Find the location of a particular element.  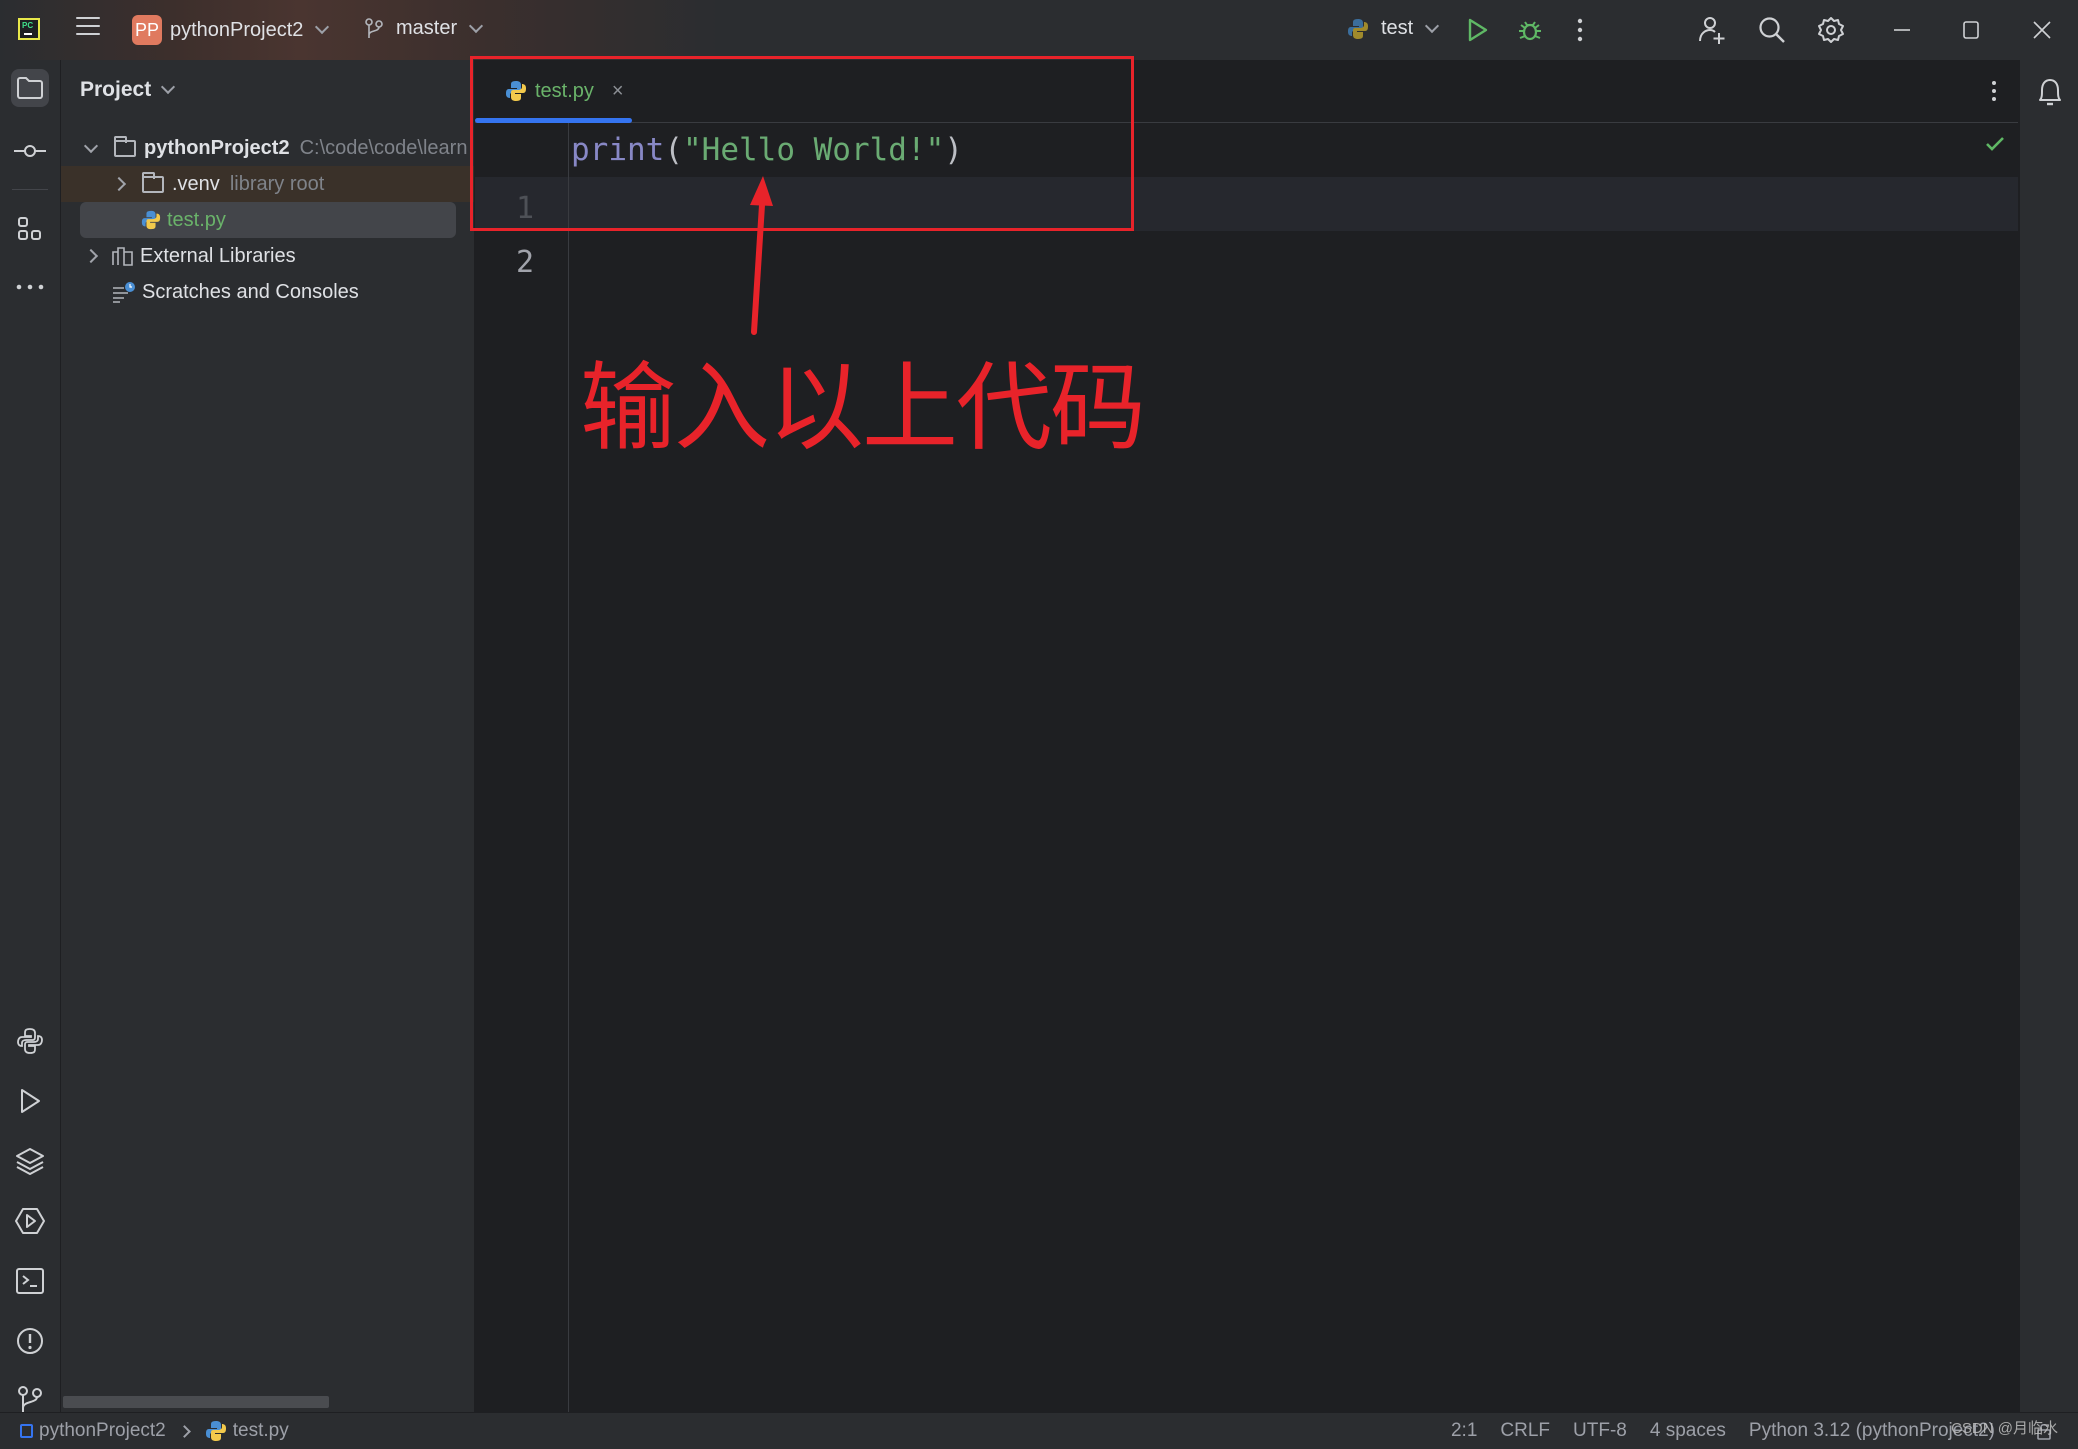

tree-item-external-libraries: External Libraries is located at coordinates (267, 256).